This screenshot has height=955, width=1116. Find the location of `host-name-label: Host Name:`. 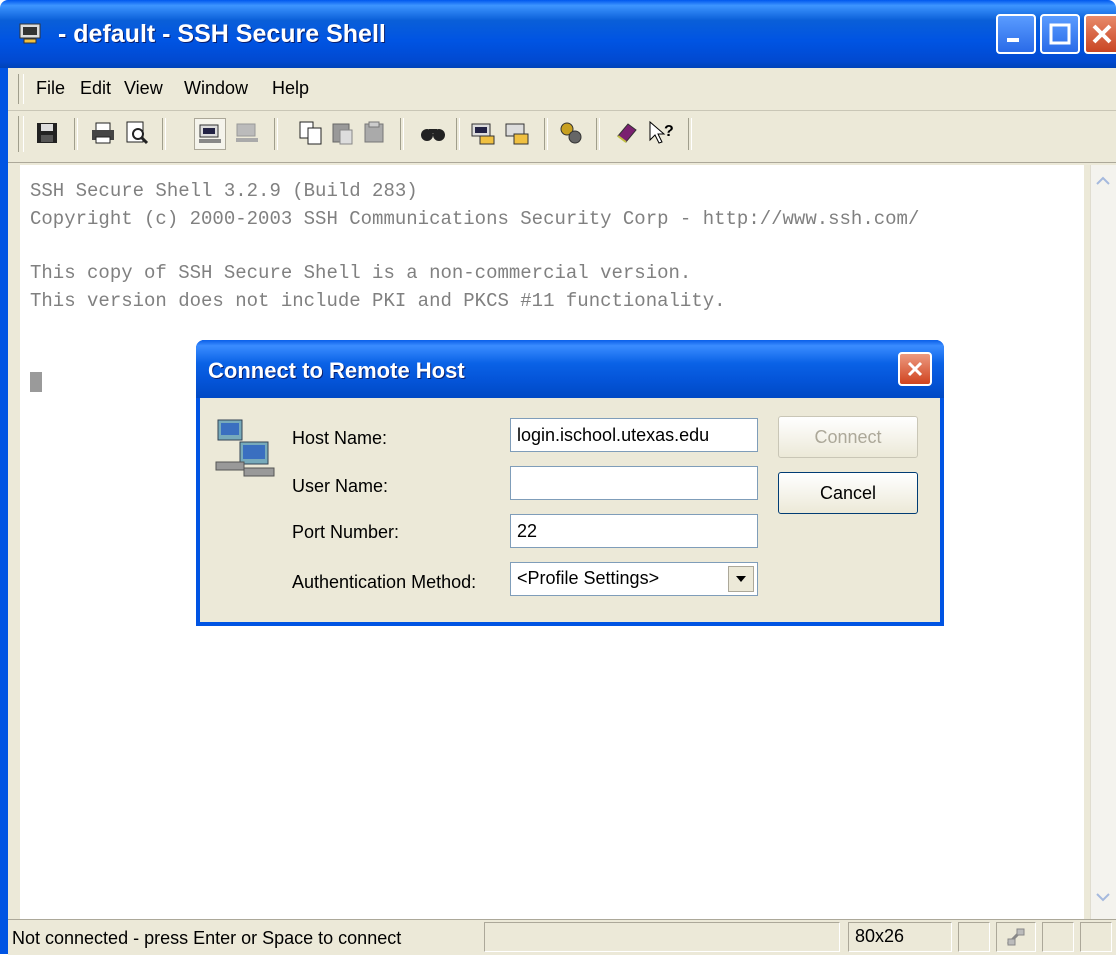

host-name-label: Host Name: is located at coordinates (340, 438).